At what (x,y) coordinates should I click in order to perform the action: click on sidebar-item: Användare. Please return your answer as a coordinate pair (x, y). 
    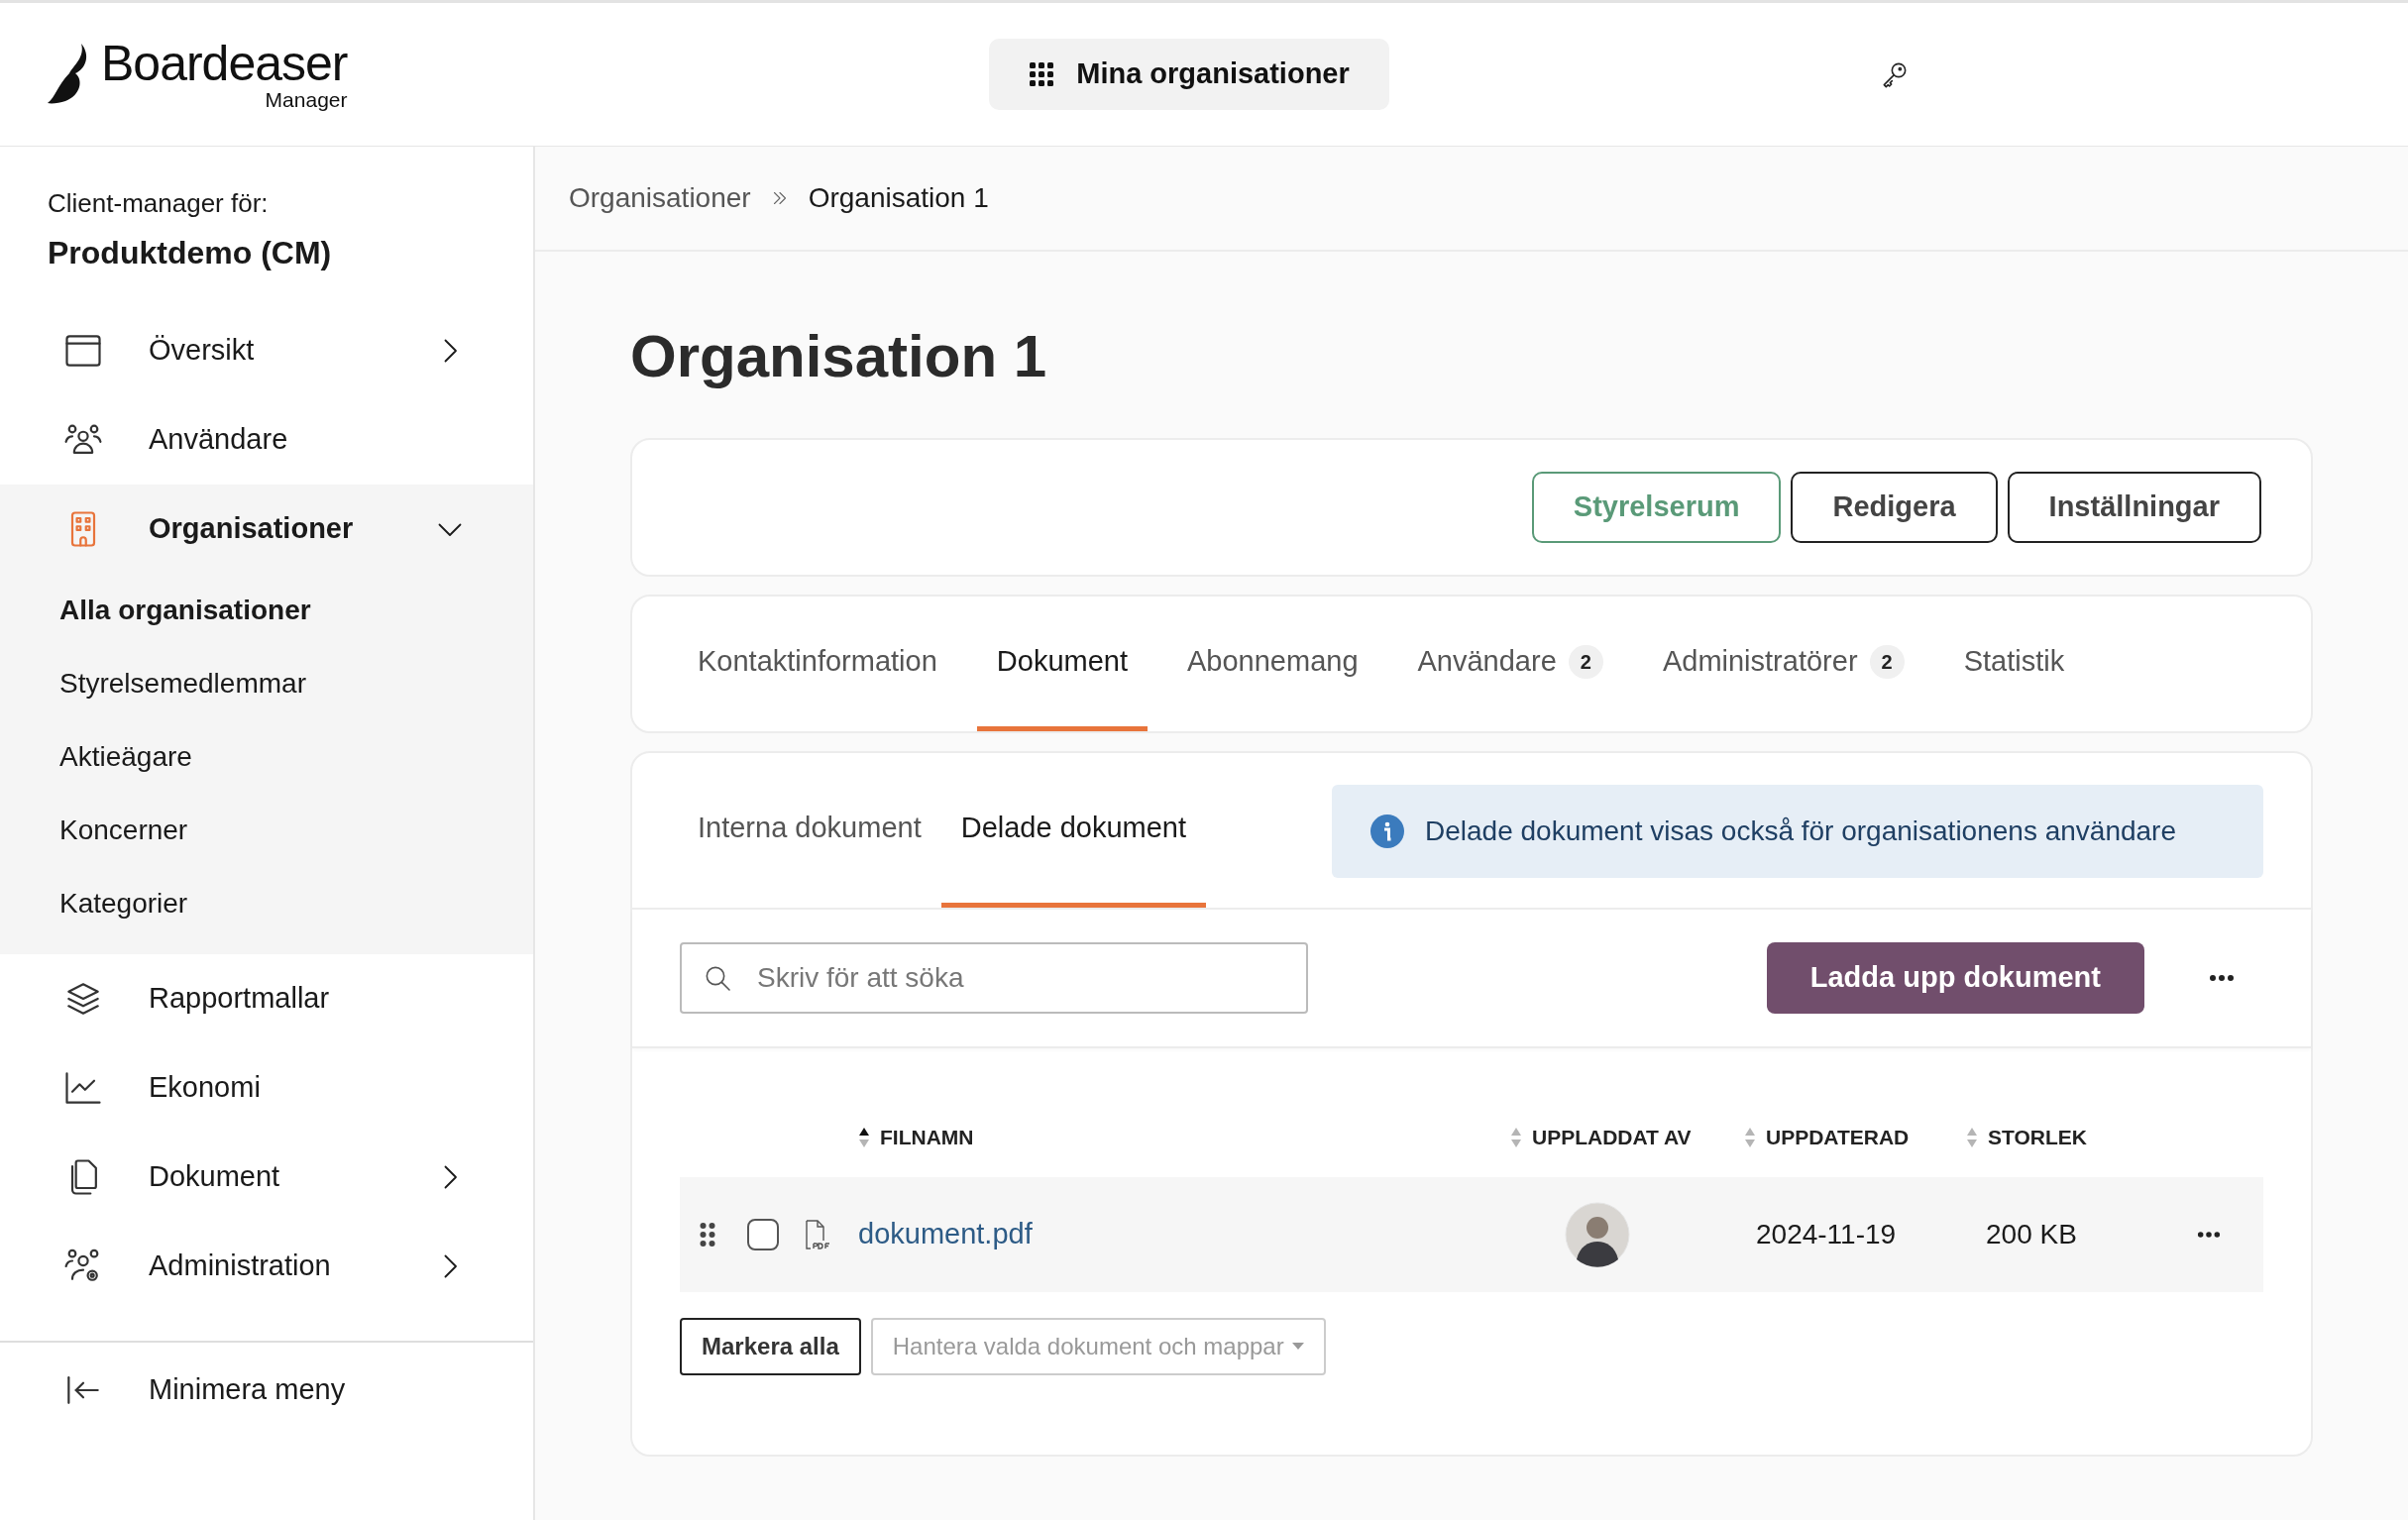
    Looking at the image, I should click on (266, 440).